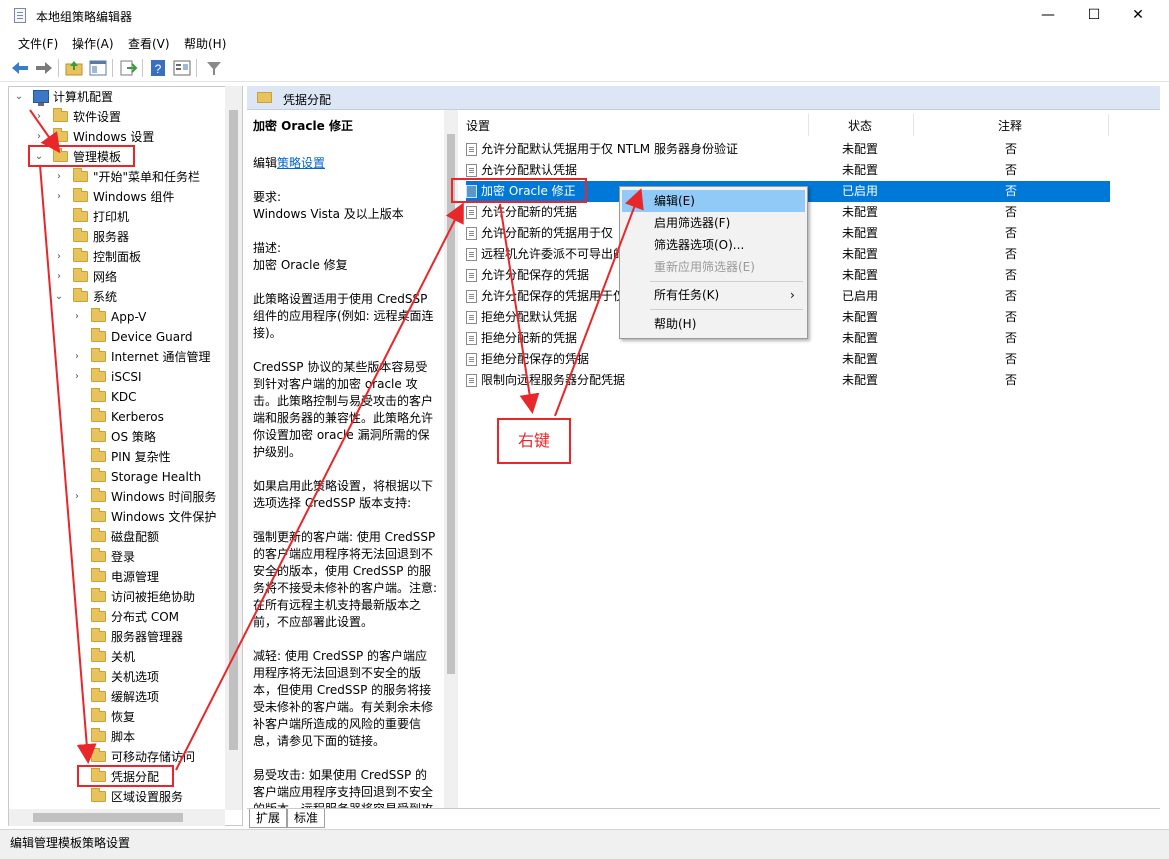 Image resolution: width=1169 pixels, height=859 pixels. I want to click on panel-header: 凭据分配, so click(703, 98).